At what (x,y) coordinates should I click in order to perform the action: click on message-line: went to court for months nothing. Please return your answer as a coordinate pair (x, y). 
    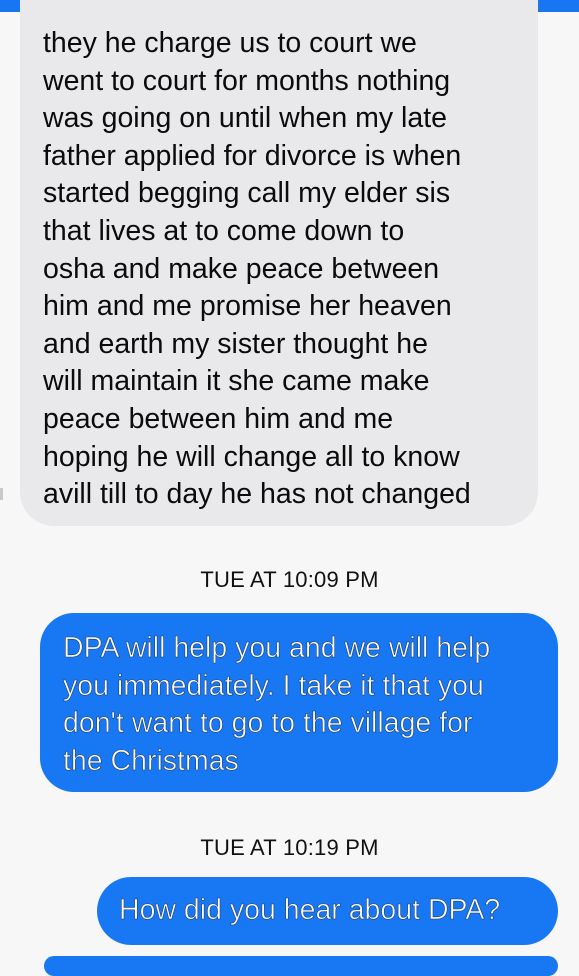
    Looking at the image, I should click on (247, 80).